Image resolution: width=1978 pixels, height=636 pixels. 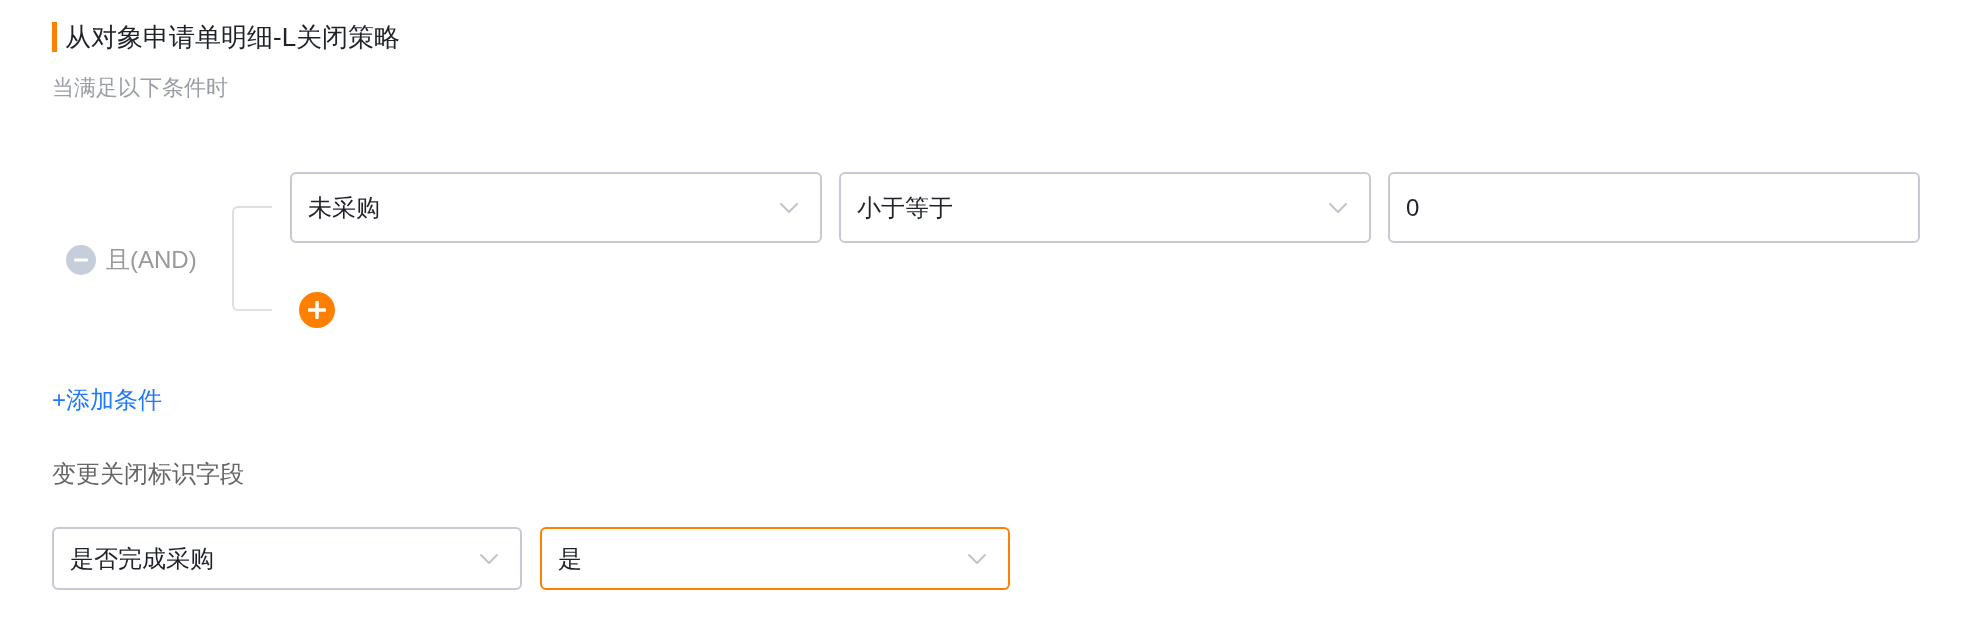 I want to click on select-field: 未采购, so click(x=556, y=207).